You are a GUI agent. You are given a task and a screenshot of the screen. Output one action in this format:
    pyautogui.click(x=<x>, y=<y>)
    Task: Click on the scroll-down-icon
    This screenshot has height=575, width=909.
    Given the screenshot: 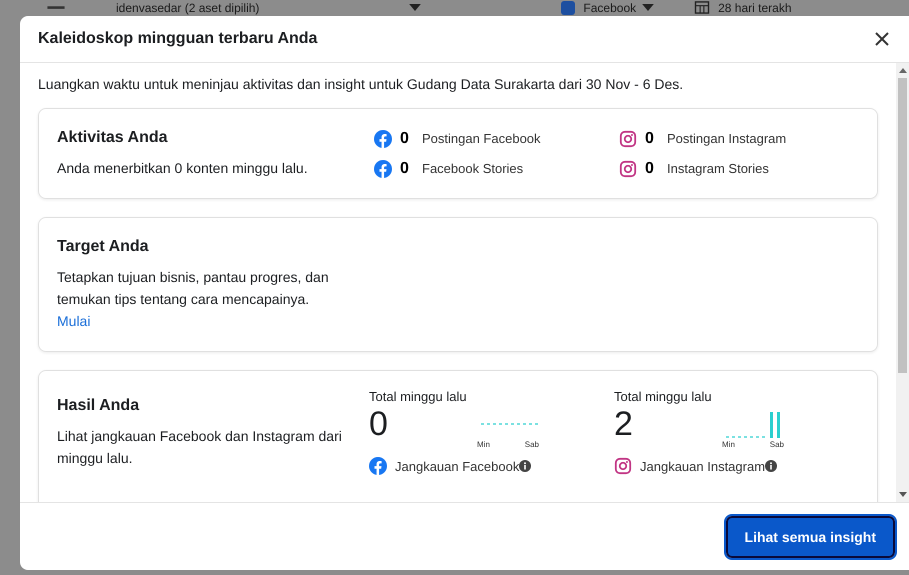 What is the action you would take?
    pyautogui.click(x=902, y=494)
    